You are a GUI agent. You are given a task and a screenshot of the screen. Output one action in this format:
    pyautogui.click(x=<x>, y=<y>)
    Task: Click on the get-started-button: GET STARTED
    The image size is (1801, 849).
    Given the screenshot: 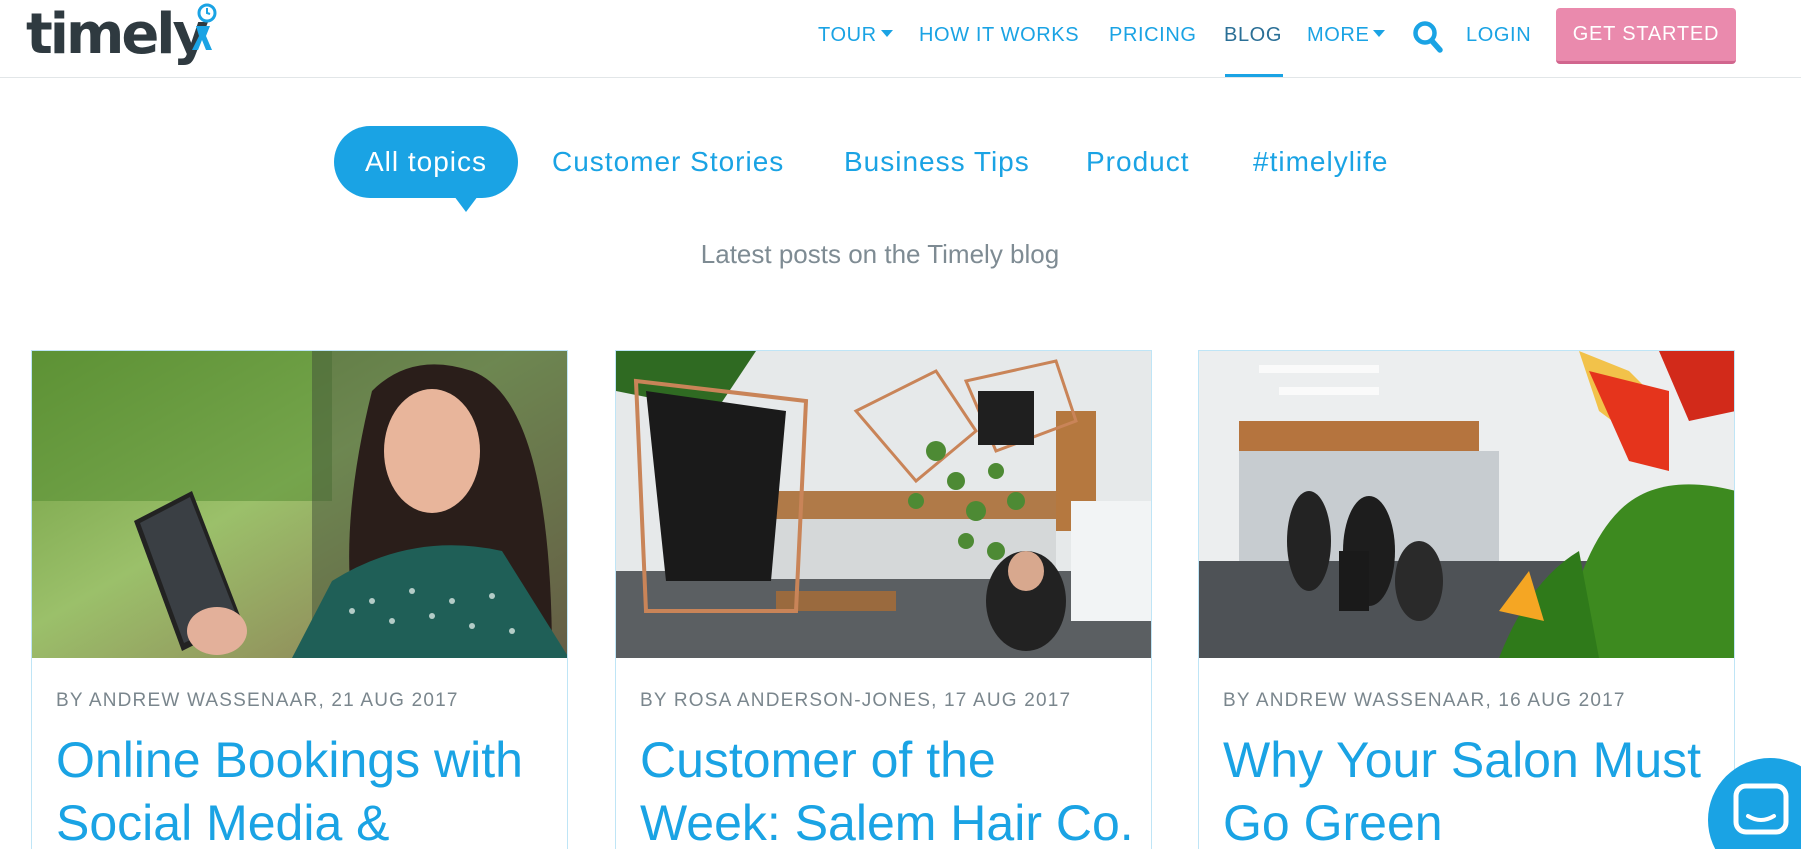 What is the action you would take?
    pyautogui.click(x=1646, y=36)
    